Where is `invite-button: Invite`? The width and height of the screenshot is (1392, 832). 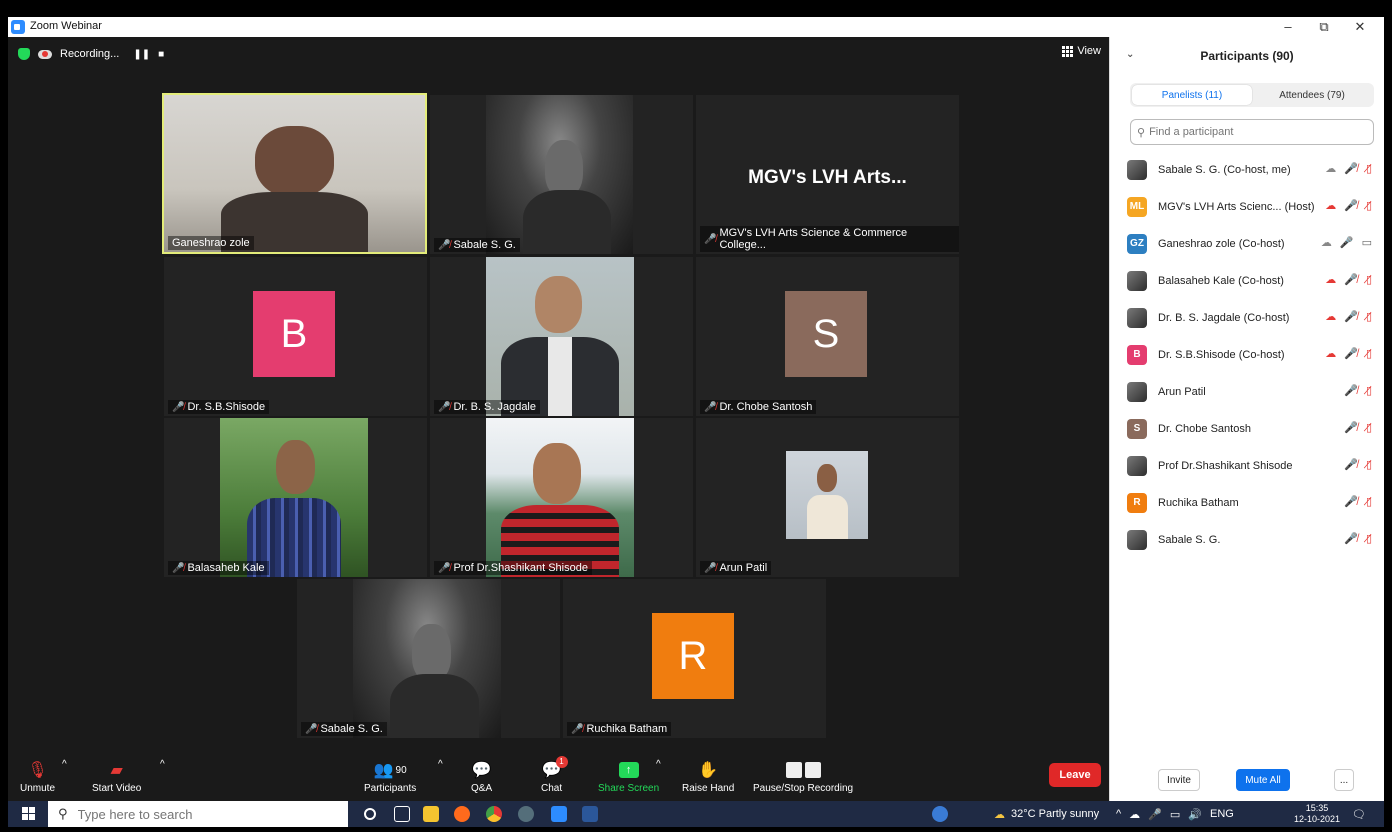 invite-button: Invite is located at coordinates (1179, 780).